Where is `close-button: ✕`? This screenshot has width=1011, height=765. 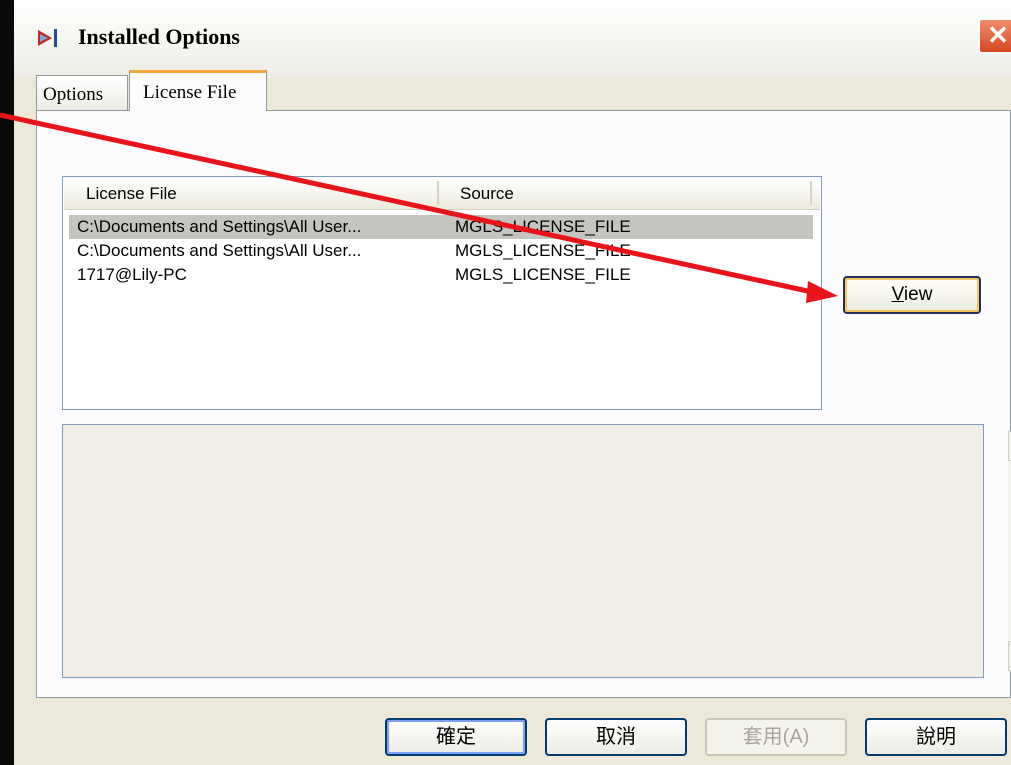
close-button: ✕ is located at coordinates (994, 36).